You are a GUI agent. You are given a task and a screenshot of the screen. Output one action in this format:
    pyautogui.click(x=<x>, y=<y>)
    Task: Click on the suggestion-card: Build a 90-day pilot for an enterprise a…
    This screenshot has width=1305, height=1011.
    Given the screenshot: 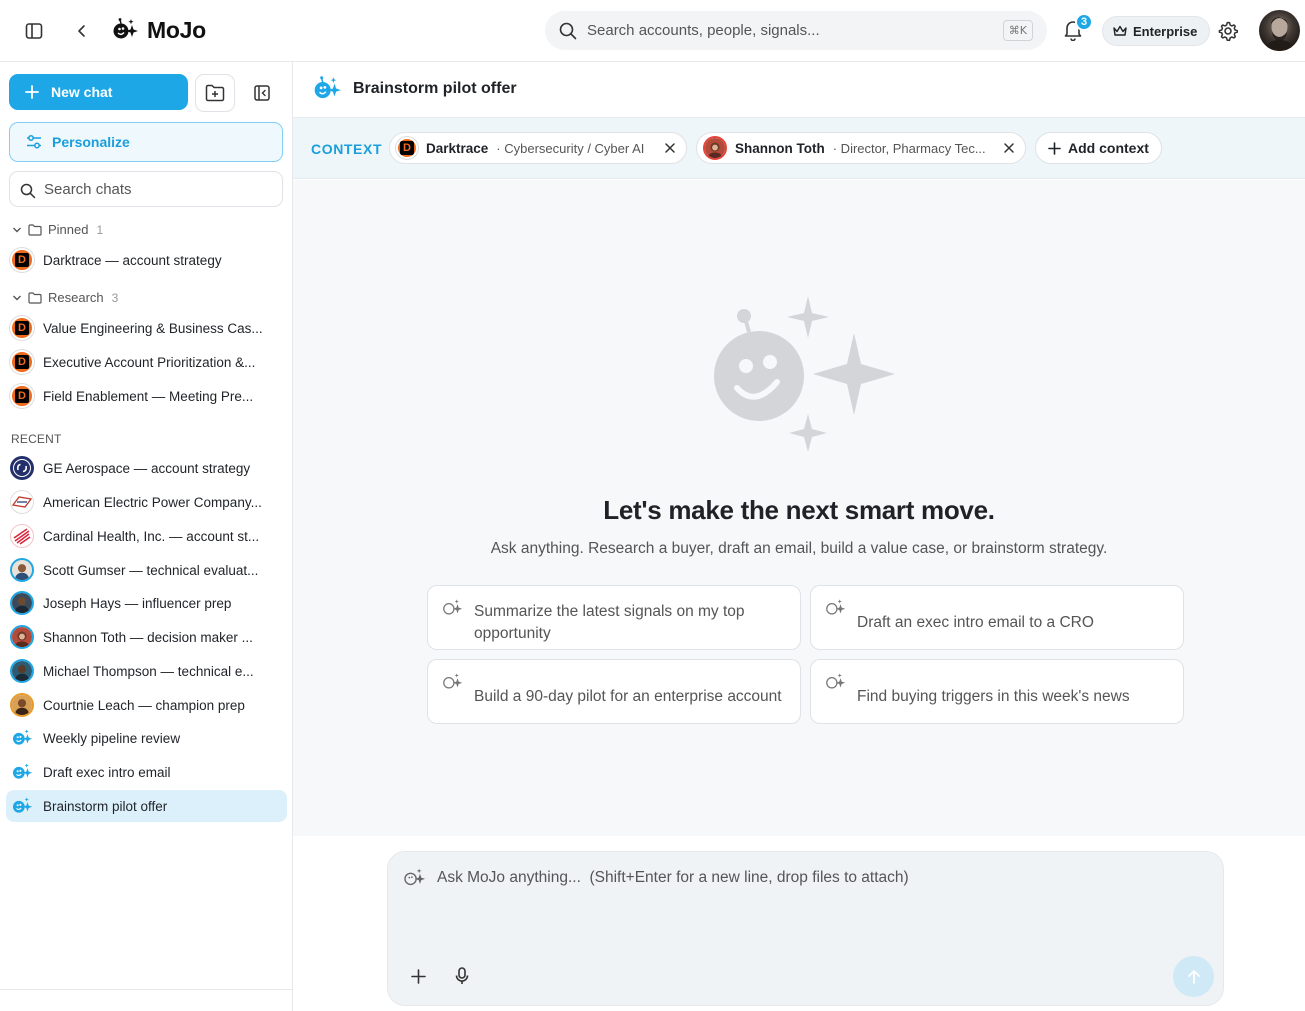 What is the action you would take?
    pyautogui.click(x=614, y=691)
    